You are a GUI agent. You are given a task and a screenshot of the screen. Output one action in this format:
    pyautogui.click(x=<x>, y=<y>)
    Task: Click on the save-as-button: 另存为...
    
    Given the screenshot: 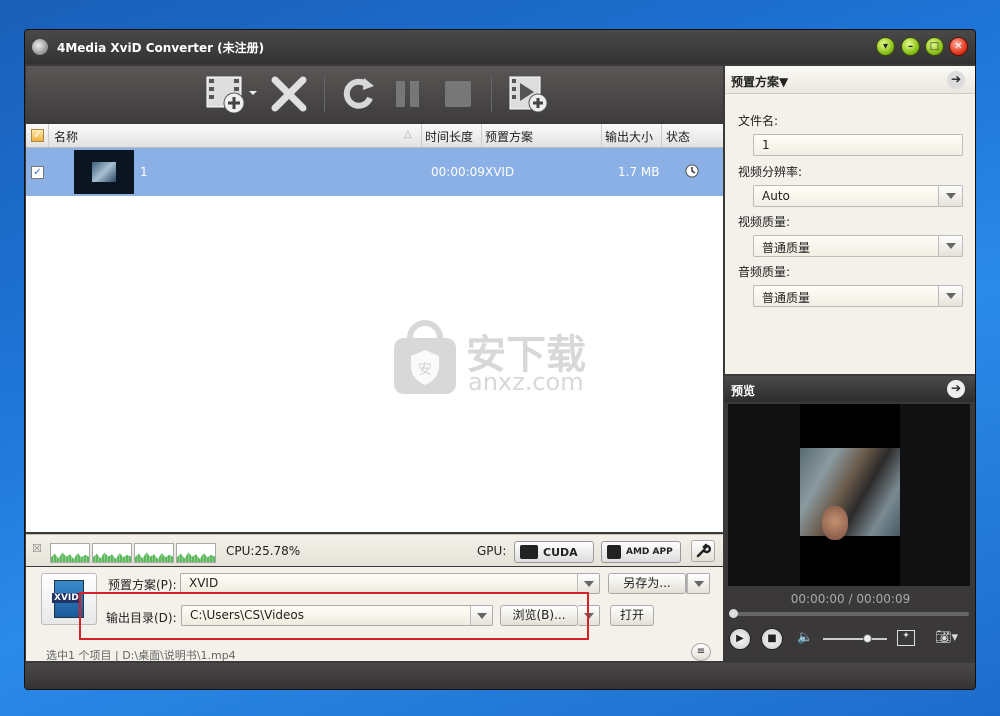 What is the action you would take?
    pyautogui.click(x=647, y=583)
    